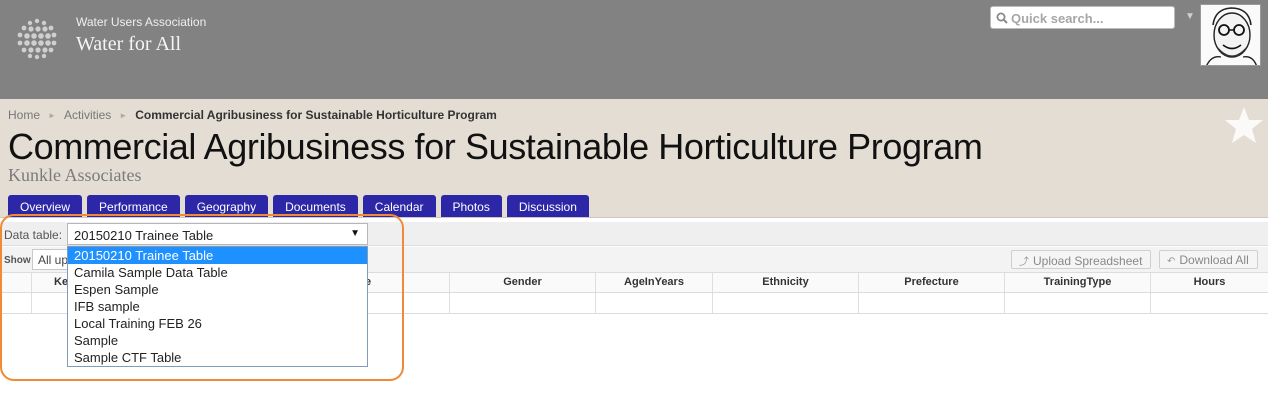 This screenshot has width=1268, height=398. What do you see at coordinates (217, 234) in the screenshot?
I see `data-table-select: 20150210 Trainee Table ▼` at bounding box center [217, 234].